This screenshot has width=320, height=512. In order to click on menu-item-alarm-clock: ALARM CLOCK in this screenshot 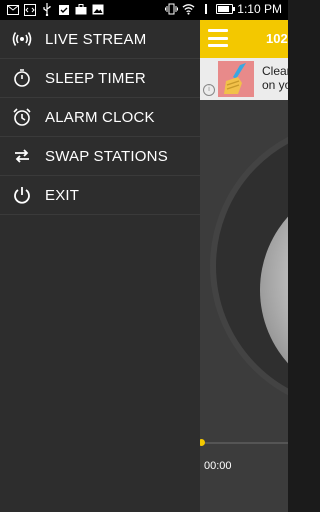, I will do `click(100, 117)`.